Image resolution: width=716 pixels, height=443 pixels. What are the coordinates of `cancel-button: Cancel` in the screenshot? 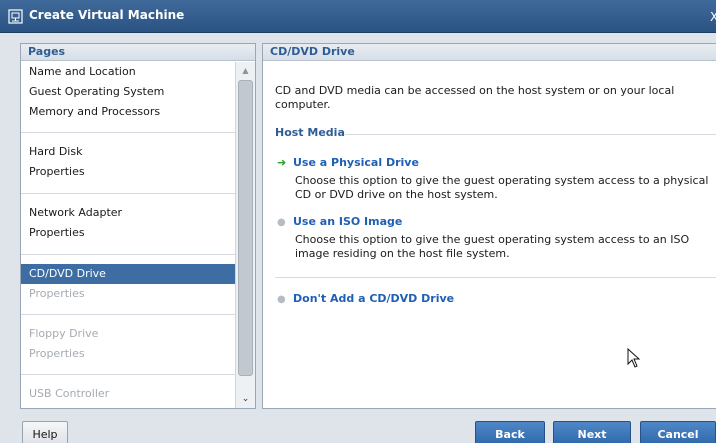 It's located at (678, 432).